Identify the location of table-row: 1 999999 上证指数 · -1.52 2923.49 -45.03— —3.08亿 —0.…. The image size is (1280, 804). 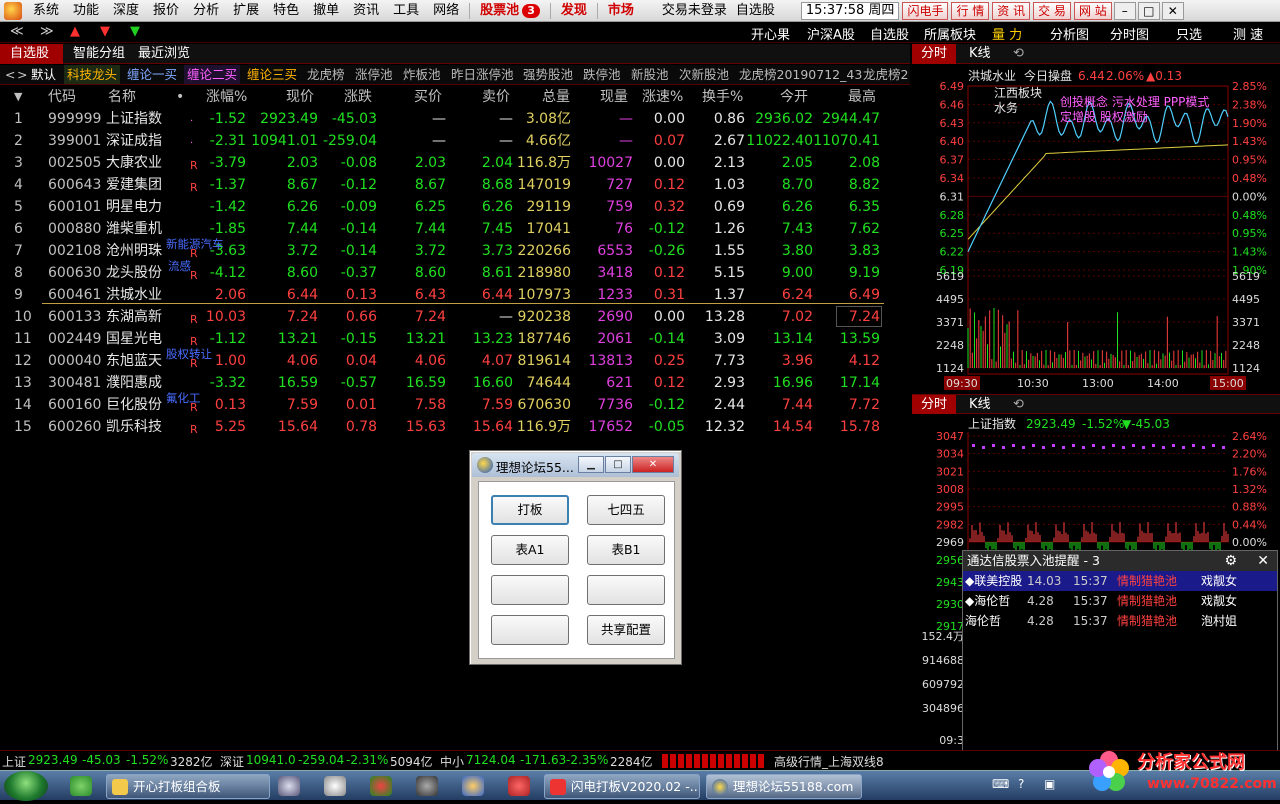
(455, 119).